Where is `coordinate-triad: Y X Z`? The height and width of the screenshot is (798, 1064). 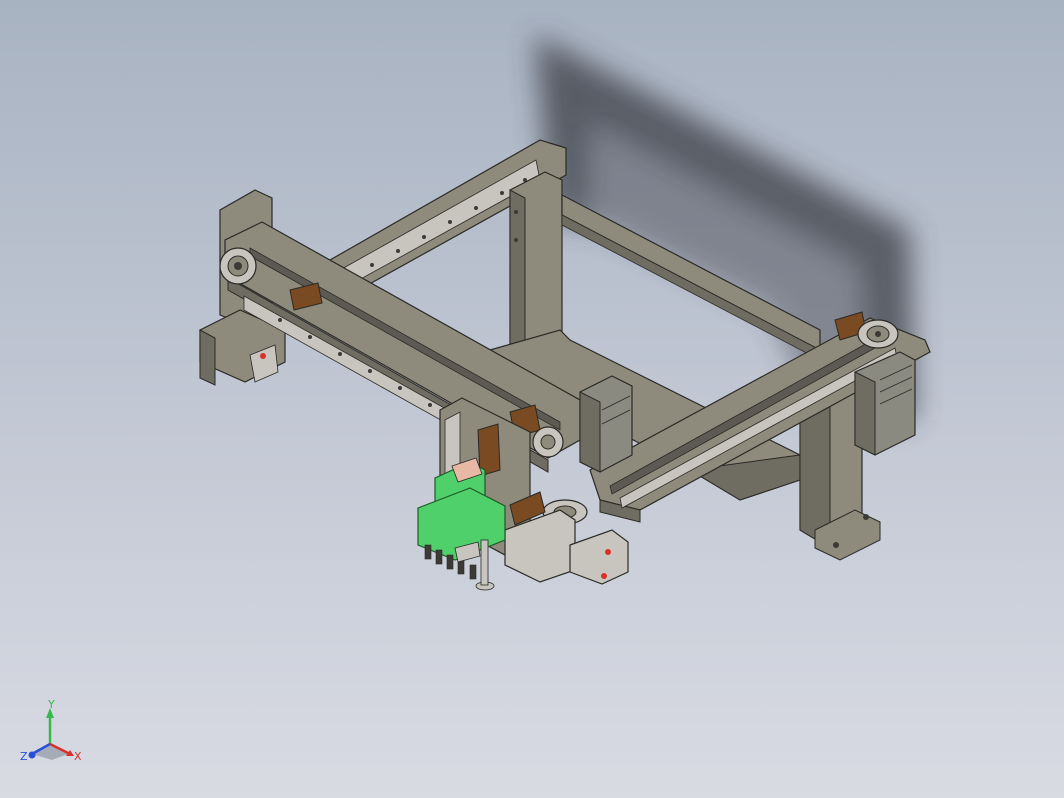
coordinate-triad: Y X Z is located at coordinates (51, 731).